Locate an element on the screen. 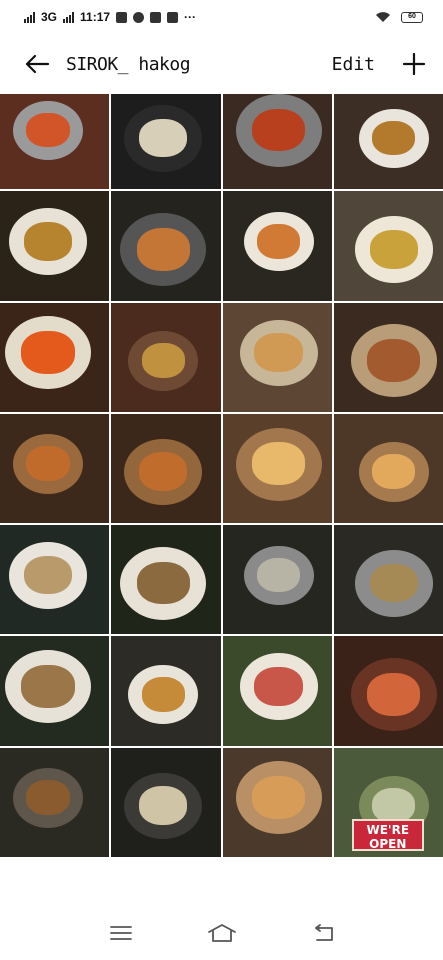 This screenshot has height=960, width=443. photo-thumbnail-wok-soup is located at coordinates (166, 691).